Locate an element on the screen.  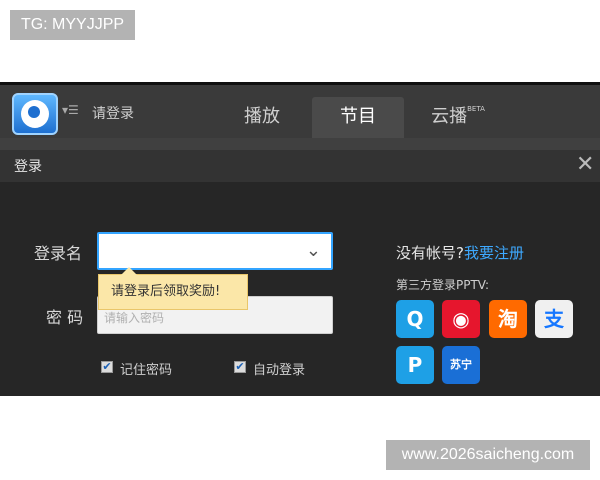
tab-cloud-label: 云播 is located at coordinates (449, 116).